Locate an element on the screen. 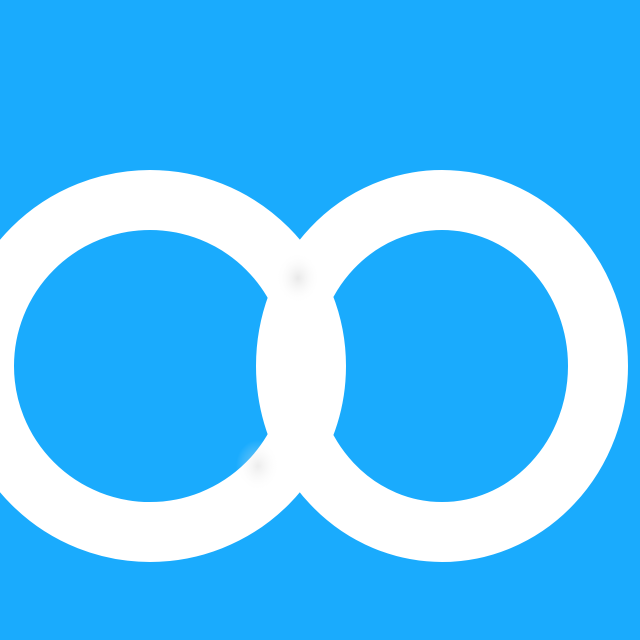  overlap-shadow-top is located at coordinates (298, 278).